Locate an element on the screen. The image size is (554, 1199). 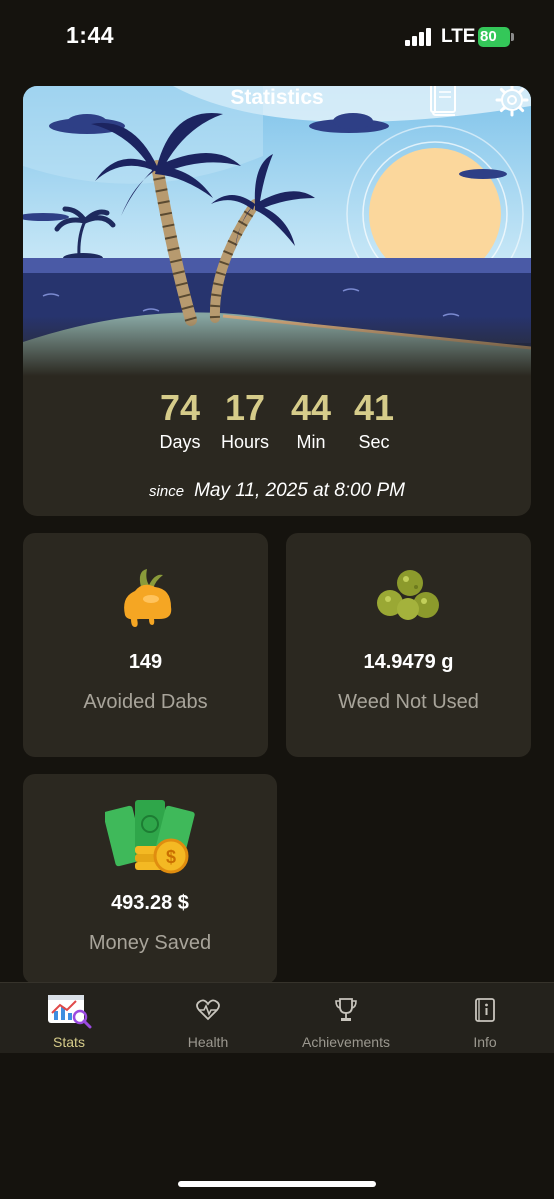
home-indicator is located at coordinates (277, 1184).